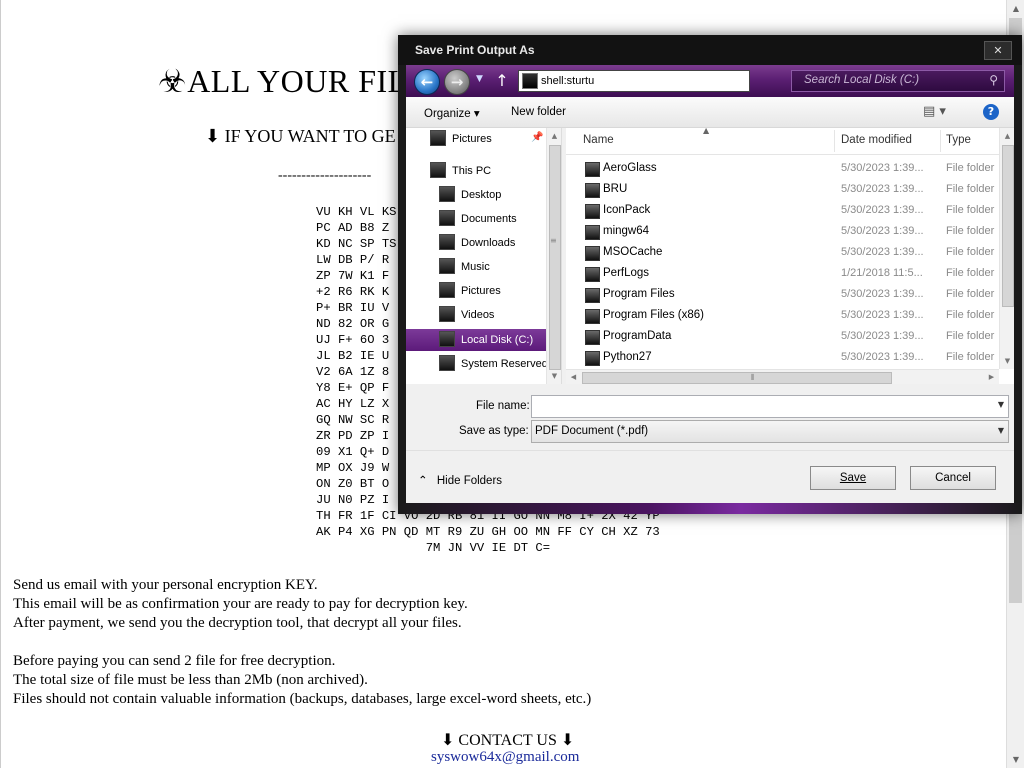 Image resolution: width=1024 pixels, height=768 pixels. I want to click on cancel-button: Cancel, so click(953, 478).